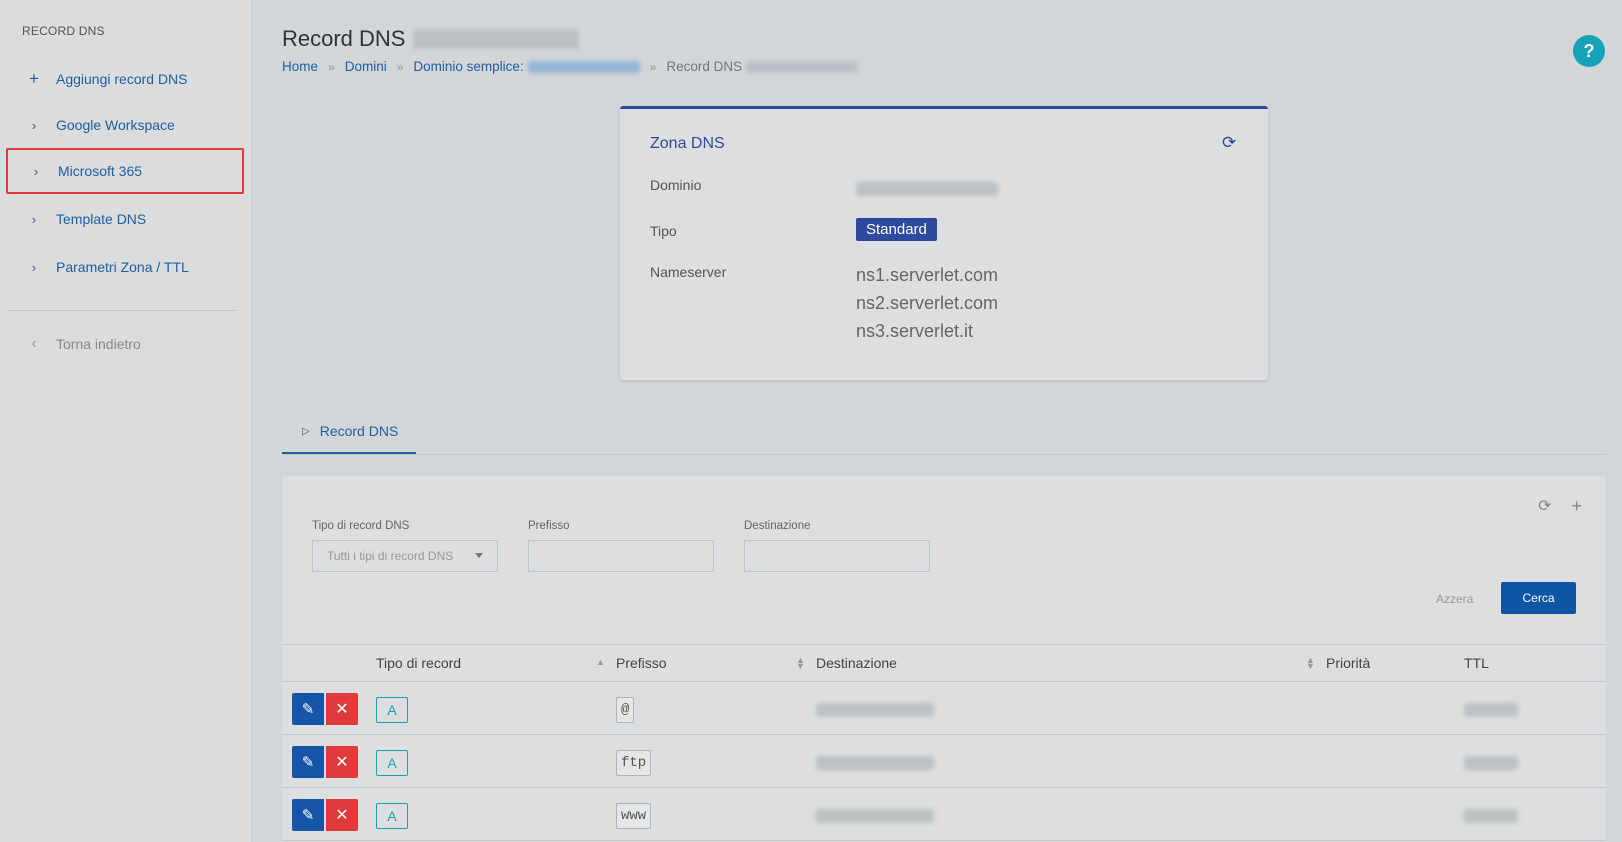 This screenshot has width=1622, height=842. I want to click on record-type-select: Tutti i tipi di record DNS, so click(405, 556).